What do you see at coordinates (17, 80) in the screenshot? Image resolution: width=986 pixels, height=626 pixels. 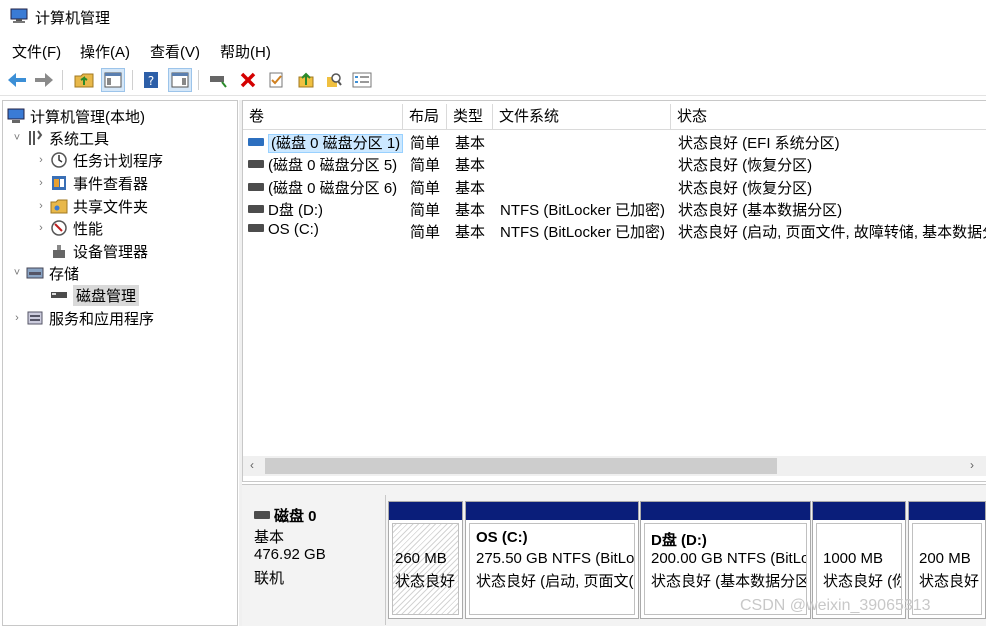 I see `back-icon` at bounding box center [17, 80].